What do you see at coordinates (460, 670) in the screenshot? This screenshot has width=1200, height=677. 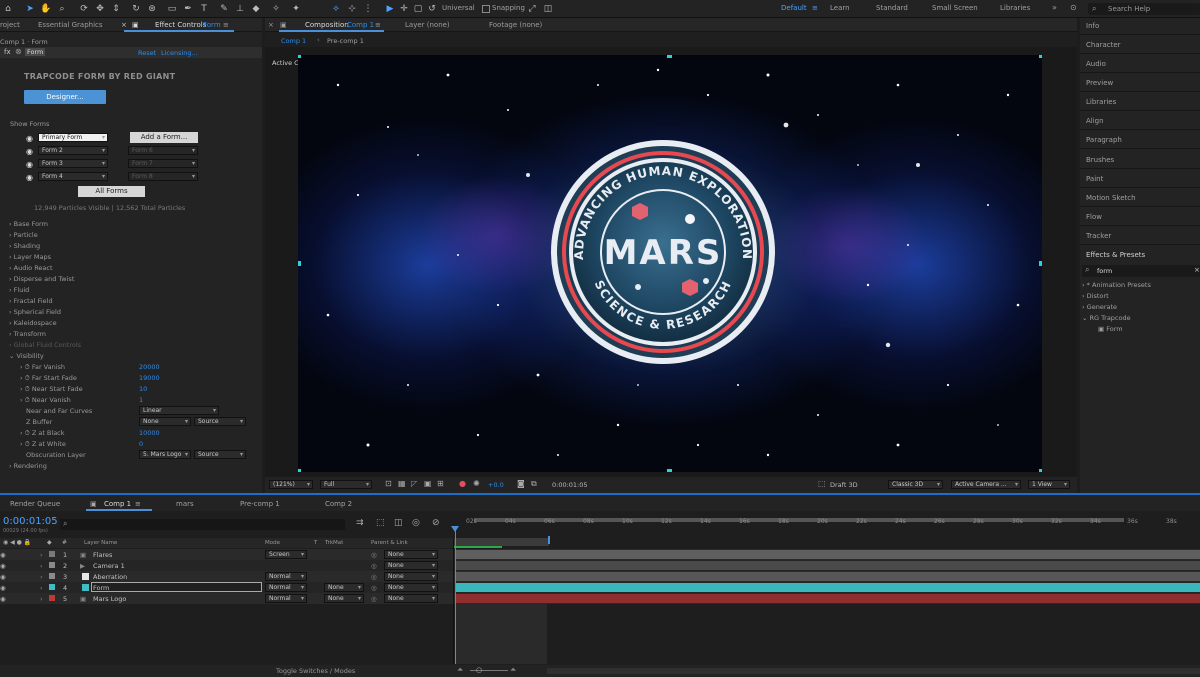 I see `zoom-out-icon: ⏶` at bounding box center [460, 670].